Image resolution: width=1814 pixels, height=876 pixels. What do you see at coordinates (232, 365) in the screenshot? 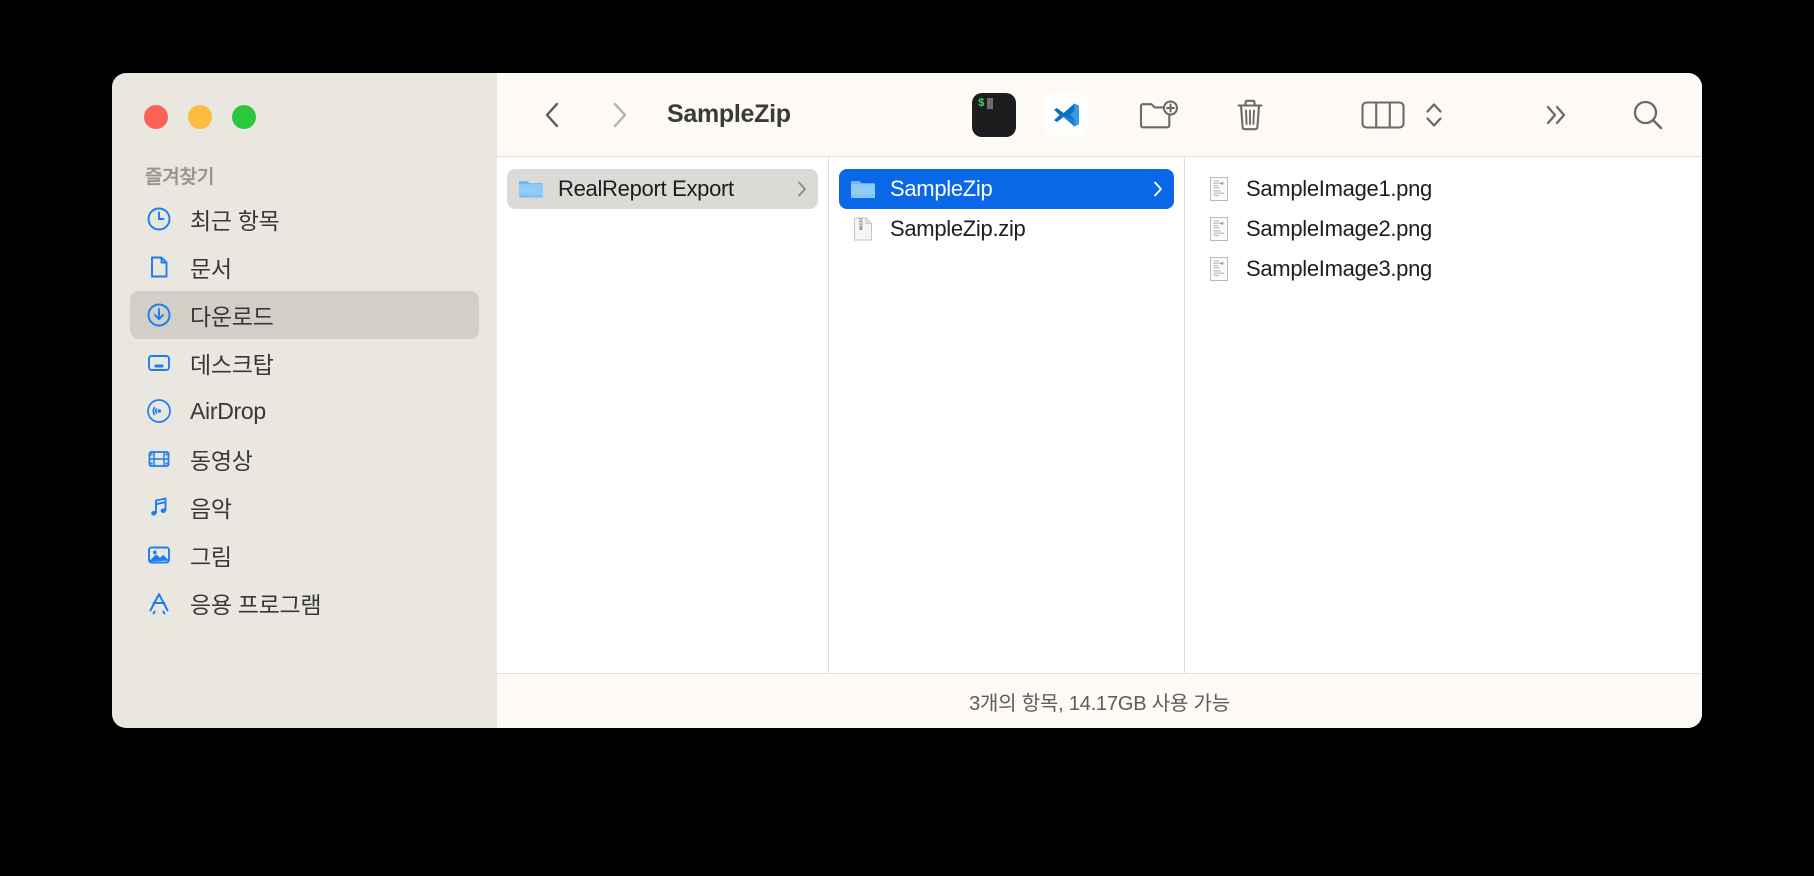
I see `sidebar-item-label: 데스크탑` at bounding box center [232, 365].